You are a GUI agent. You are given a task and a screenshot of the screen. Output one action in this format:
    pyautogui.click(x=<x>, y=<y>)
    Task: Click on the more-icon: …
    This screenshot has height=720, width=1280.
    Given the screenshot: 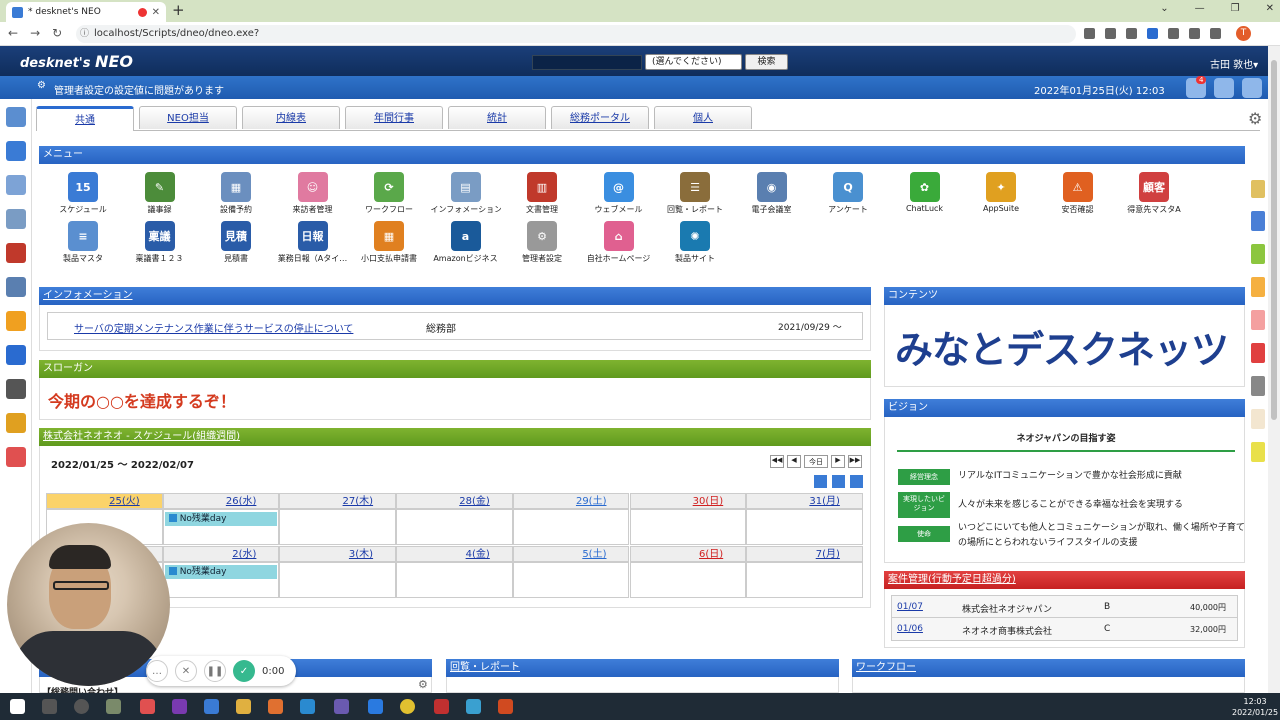 What is the action you would take?
    pyautogui.click(x=157, y=671)
    